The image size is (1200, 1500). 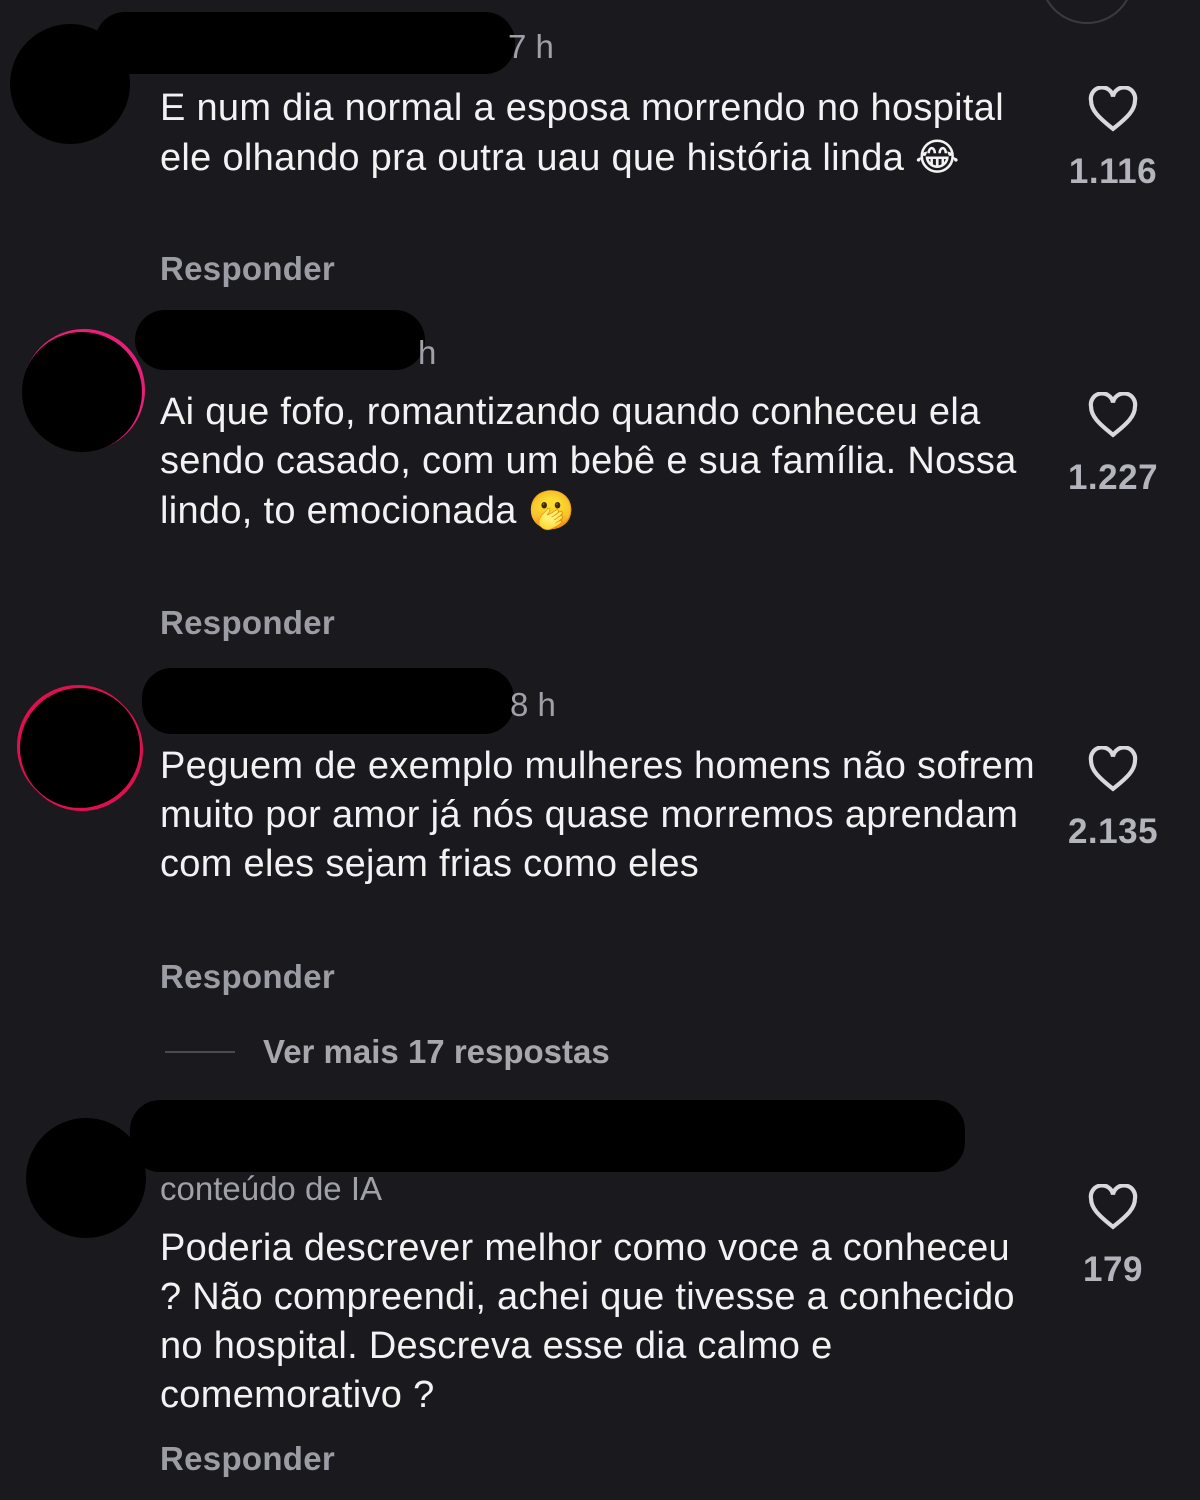 I want to click on comment-time: 8 h, so click(x=533, y=704).